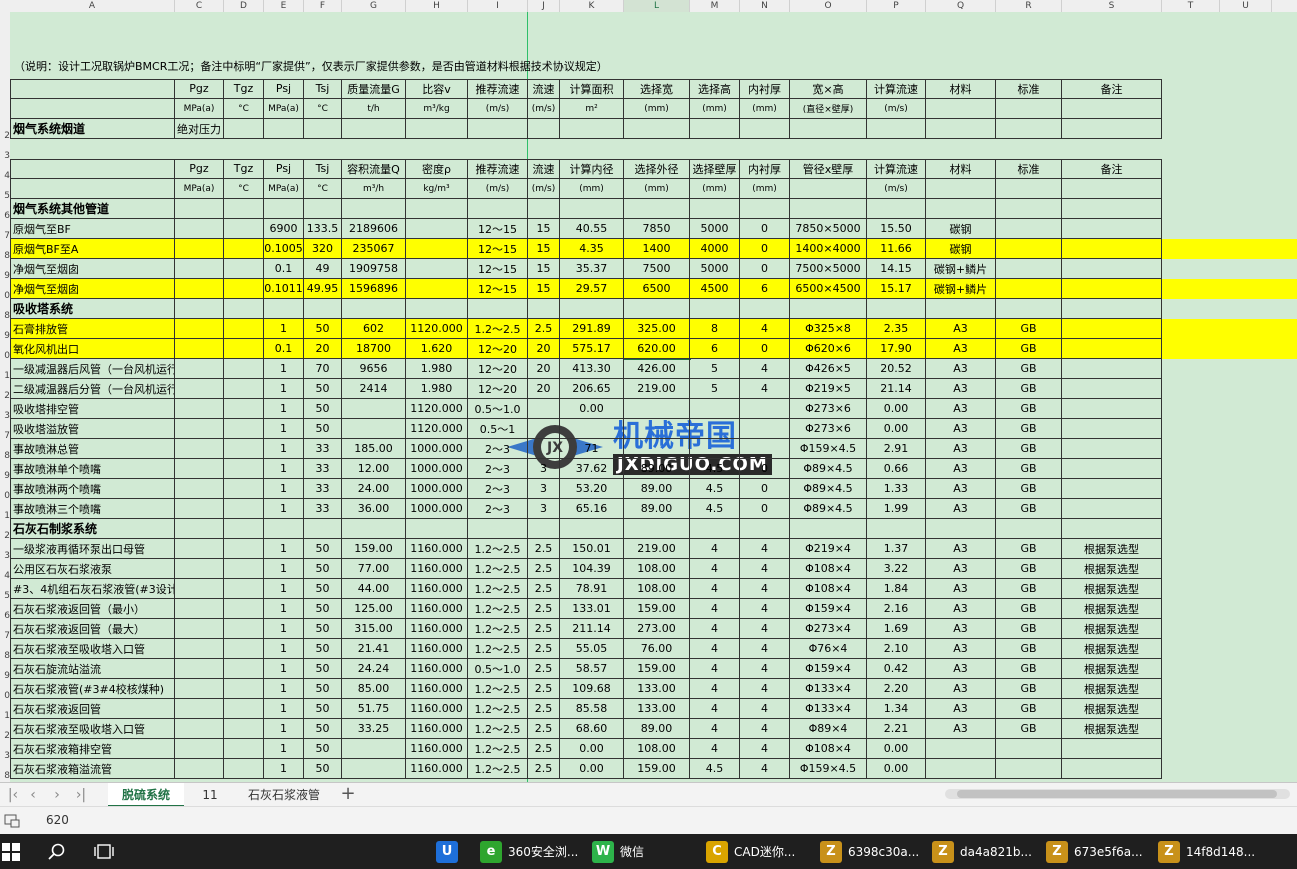 This screenshot has height=869, width=1297. What do you see at coordinates (5, 596) in the screenshot?
I see `row-header: 5` at bounding box center [5, 596].